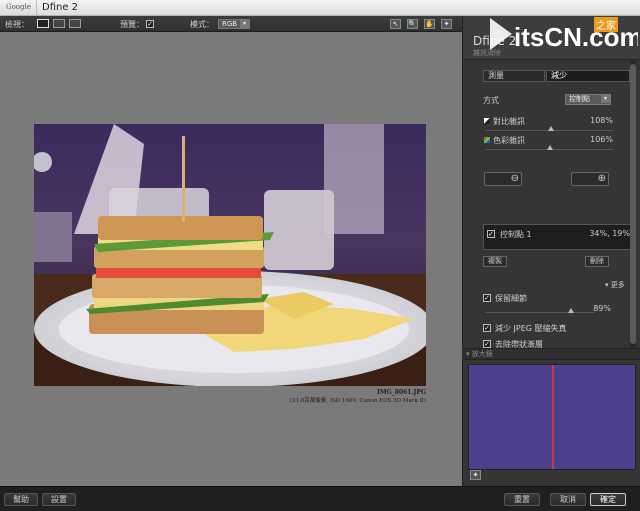 The image size is (640, 511). Describe the element at coordinates (514, 178) in the screenshot. I see `minus-icon: ⊖` at that location.